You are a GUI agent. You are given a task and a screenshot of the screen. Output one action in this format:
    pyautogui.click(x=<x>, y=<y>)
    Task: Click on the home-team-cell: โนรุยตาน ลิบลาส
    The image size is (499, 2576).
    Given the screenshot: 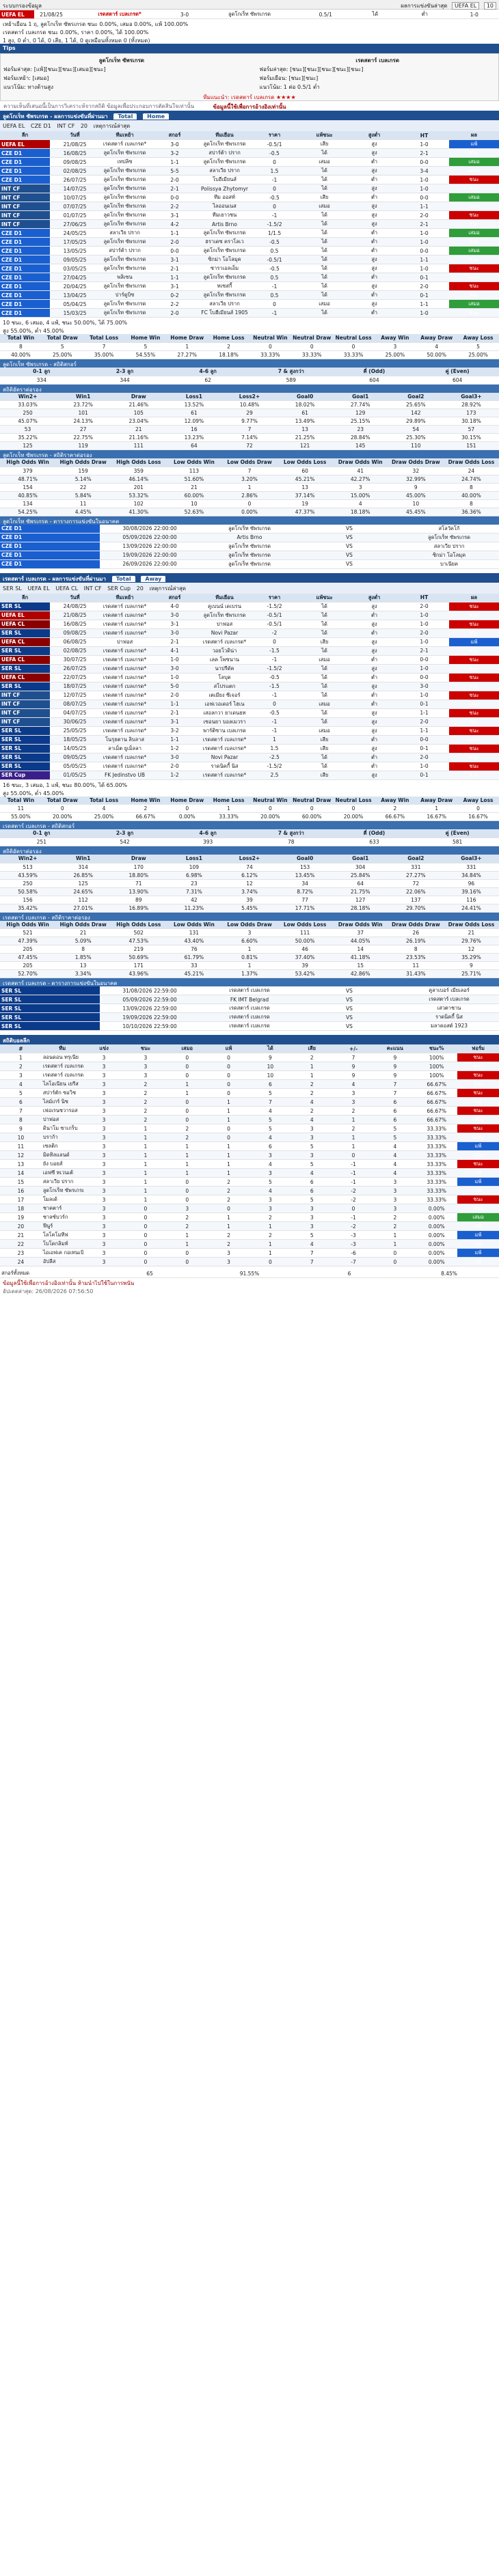 What is the action you would take?
    pyautogui.click(x=125, y=740)
    